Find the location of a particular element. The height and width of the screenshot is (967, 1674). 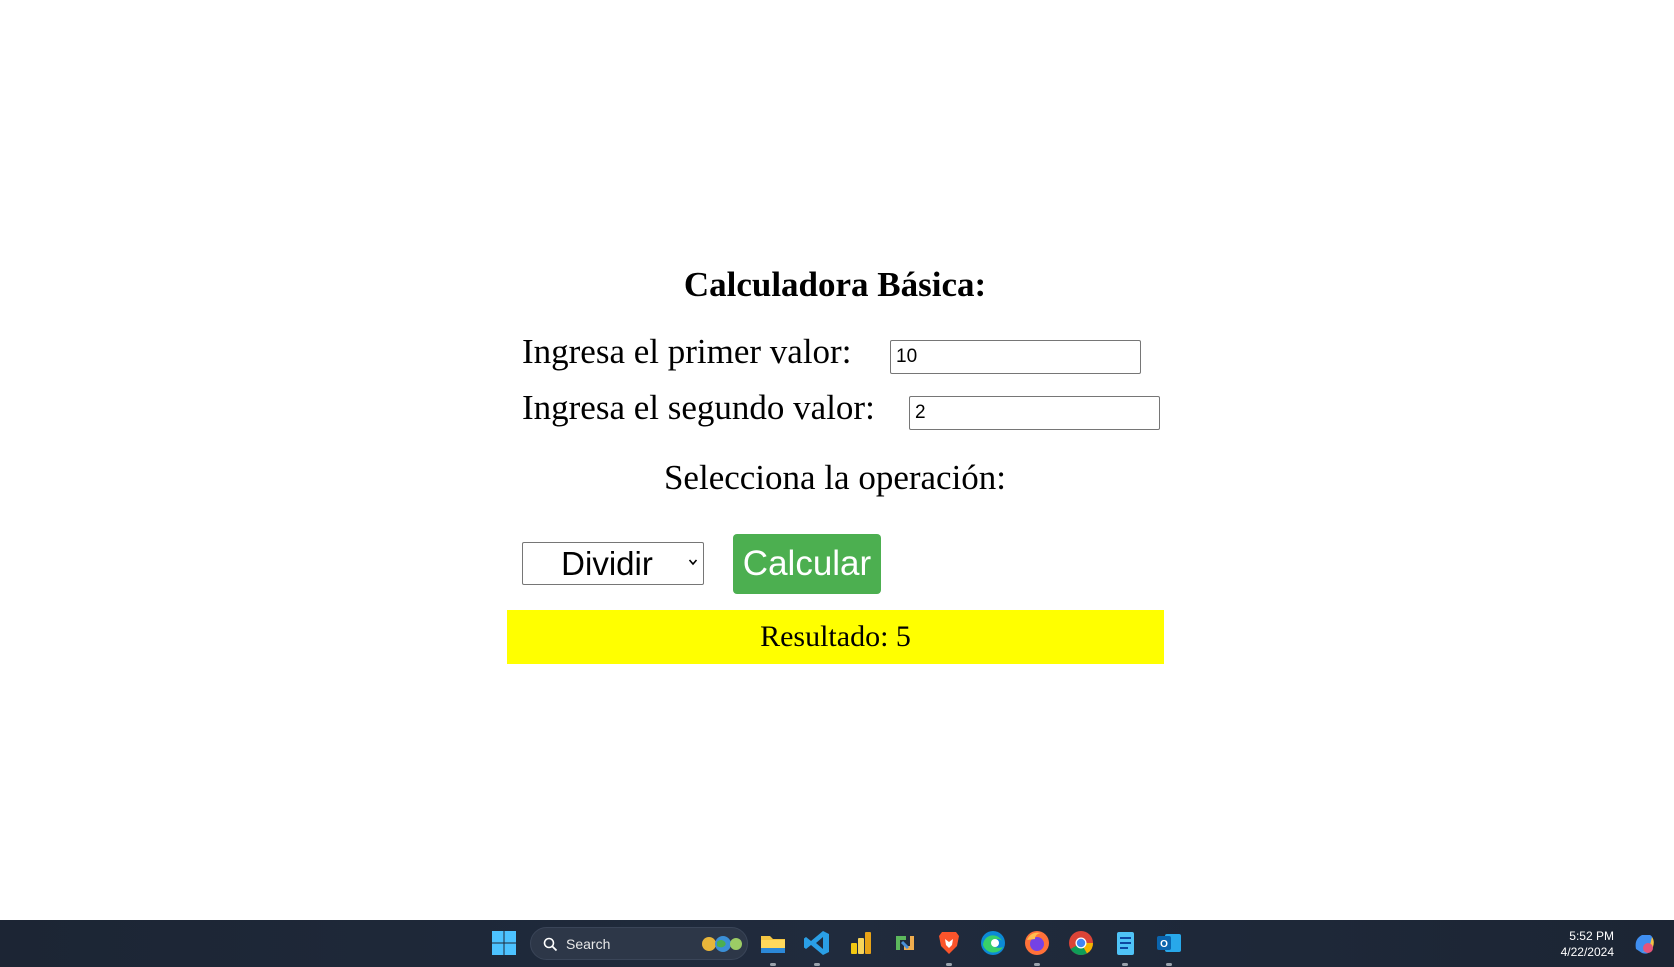

first-value-label: Ingresa el primer valor: is located at coordinates (687, 351).